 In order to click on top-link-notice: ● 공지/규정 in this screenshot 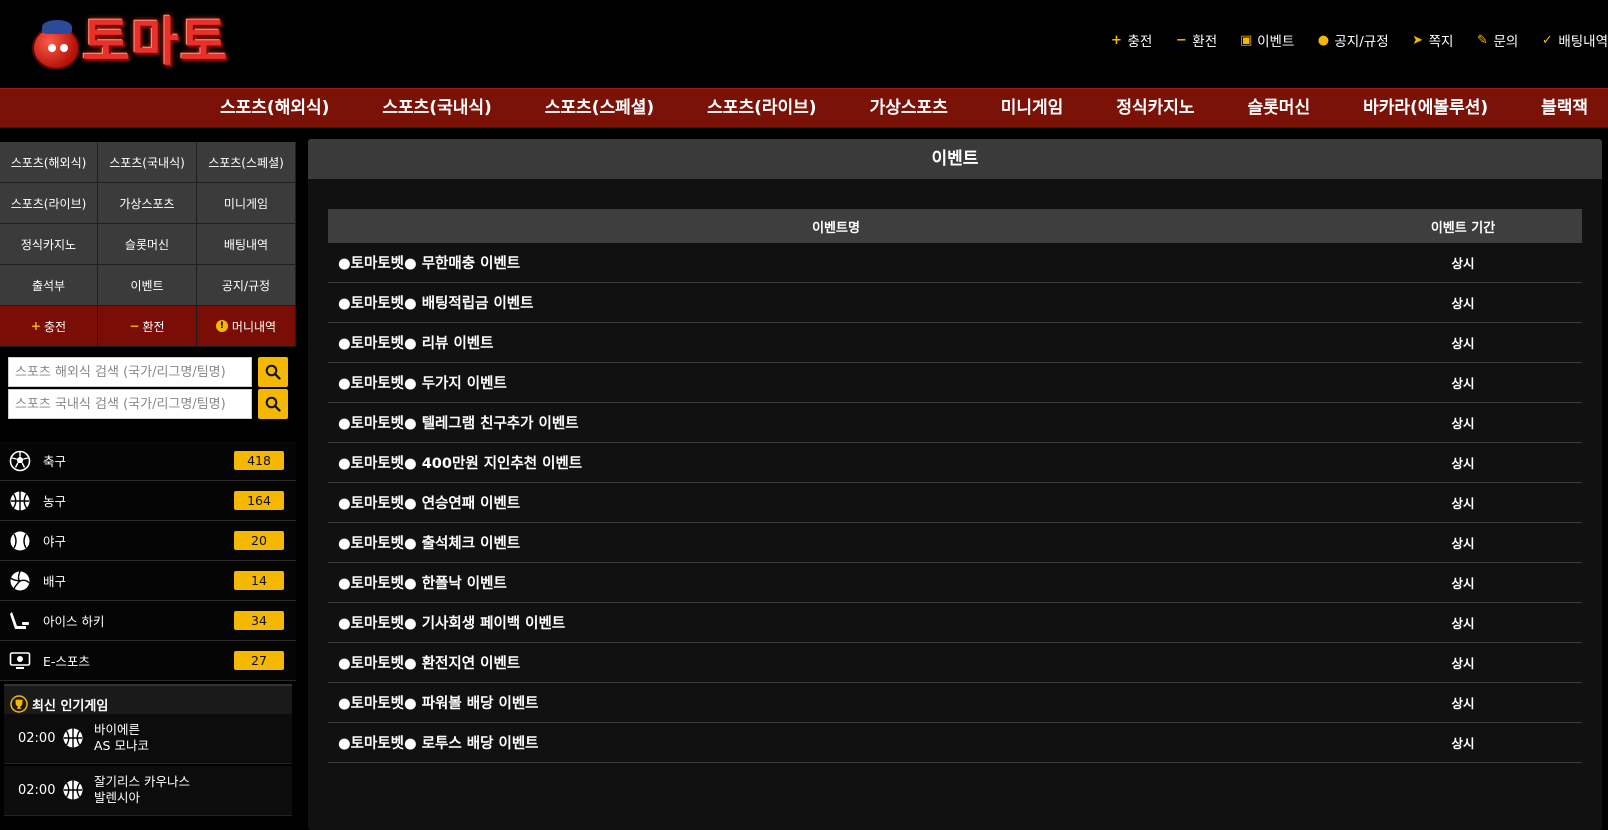, I will do `click(1352, 40)`.